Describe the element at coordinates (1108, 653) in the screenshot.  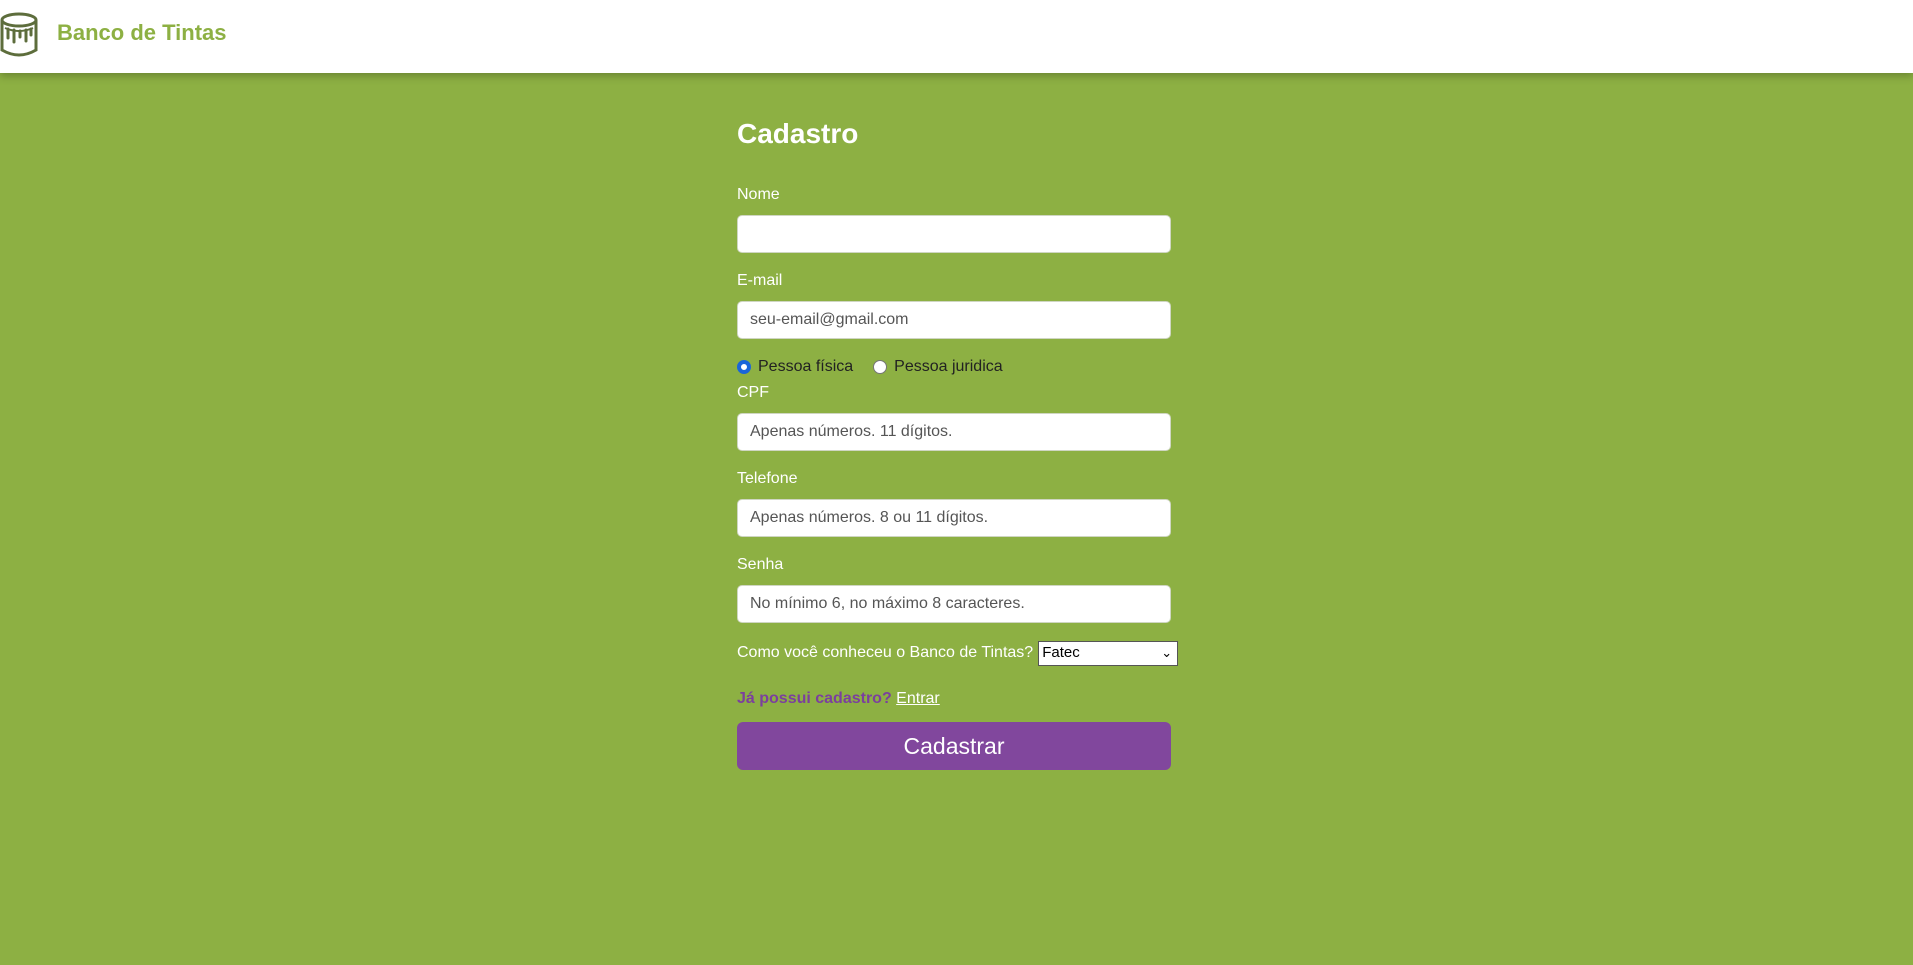
I see `origem-select: Fatec ⌄` at that location.